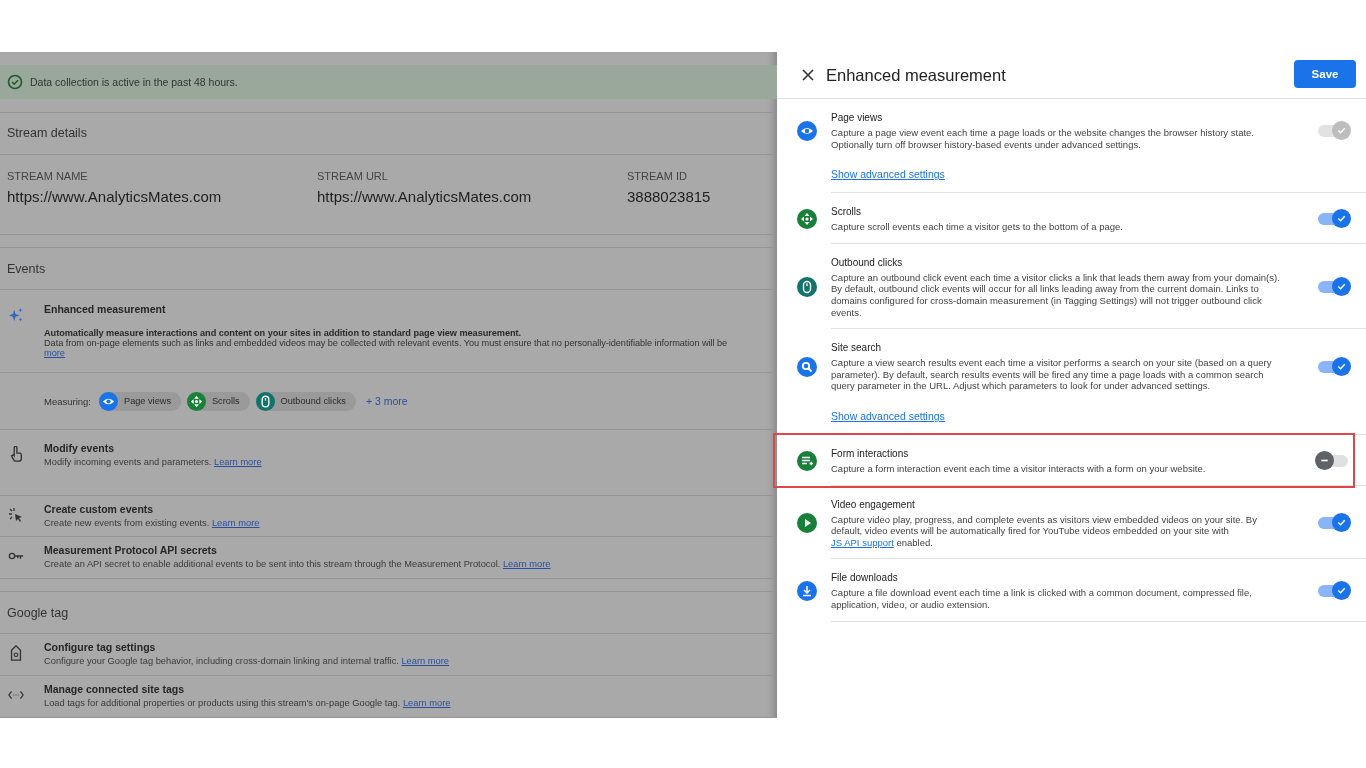 Image resolution: width=1366 pixels, height=768 pixels. I want to click on measurement-chip: Outbound clicks, so click(305, 401).